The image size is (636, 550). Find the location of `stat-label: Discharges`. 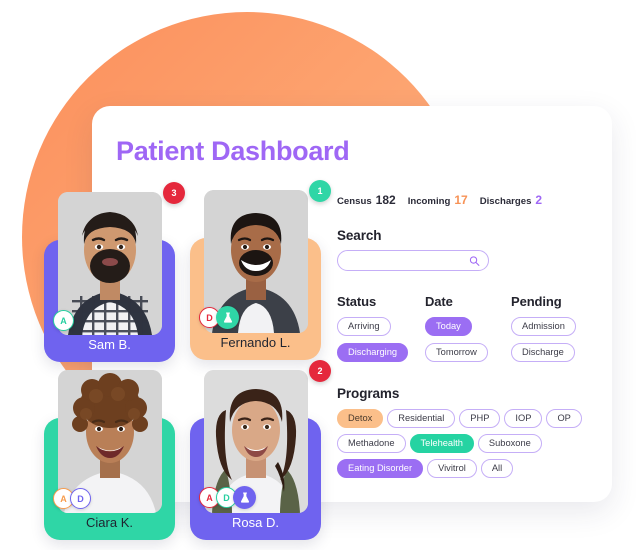

stat-label: Discharges is located at coordinates (505, 201).